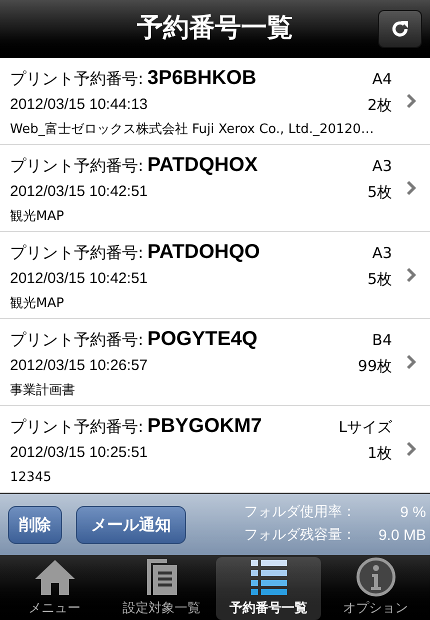  I want to click on reservation-datetime: 2012/03/15 10:26:57, so click(79, 366).